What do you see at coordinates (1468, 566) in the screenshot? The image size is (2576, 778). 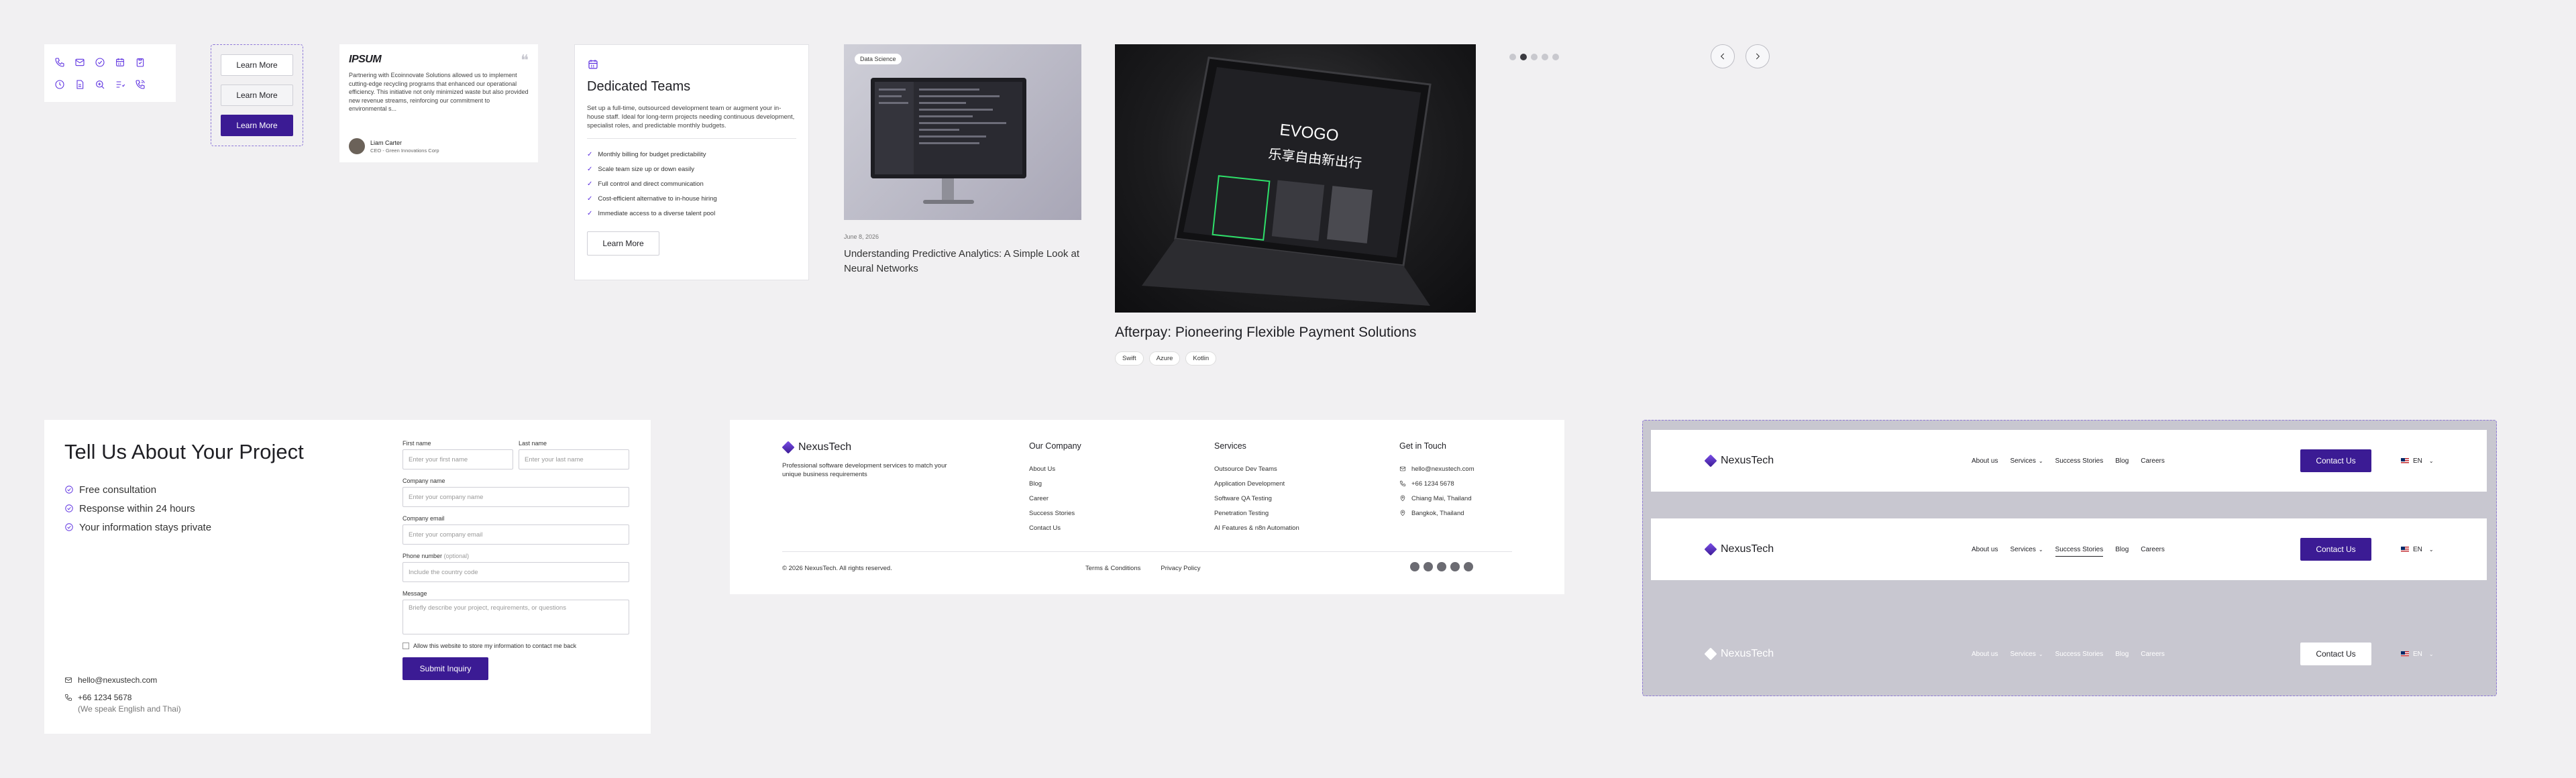 I see `telegram-icon` at bounding box center [1468, 566].